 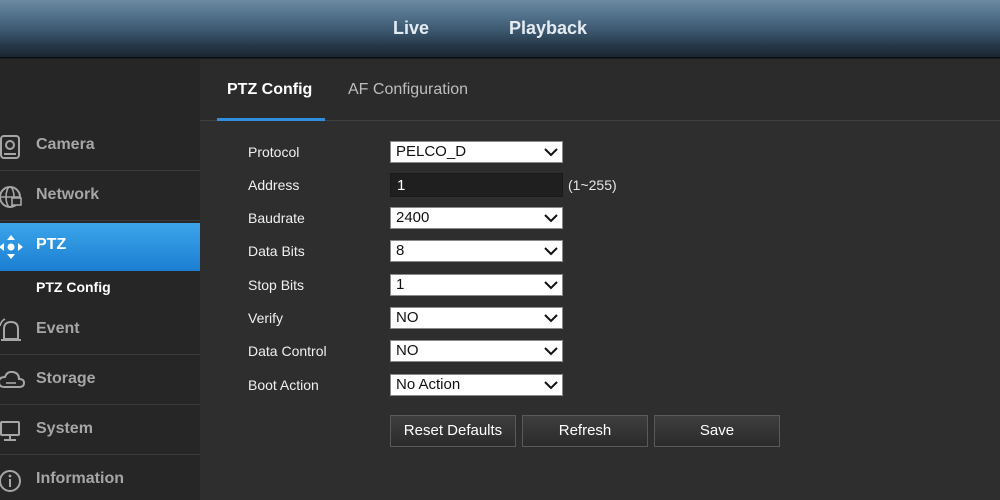 I want to click on address-label: Address, so click(x=274, y=185).